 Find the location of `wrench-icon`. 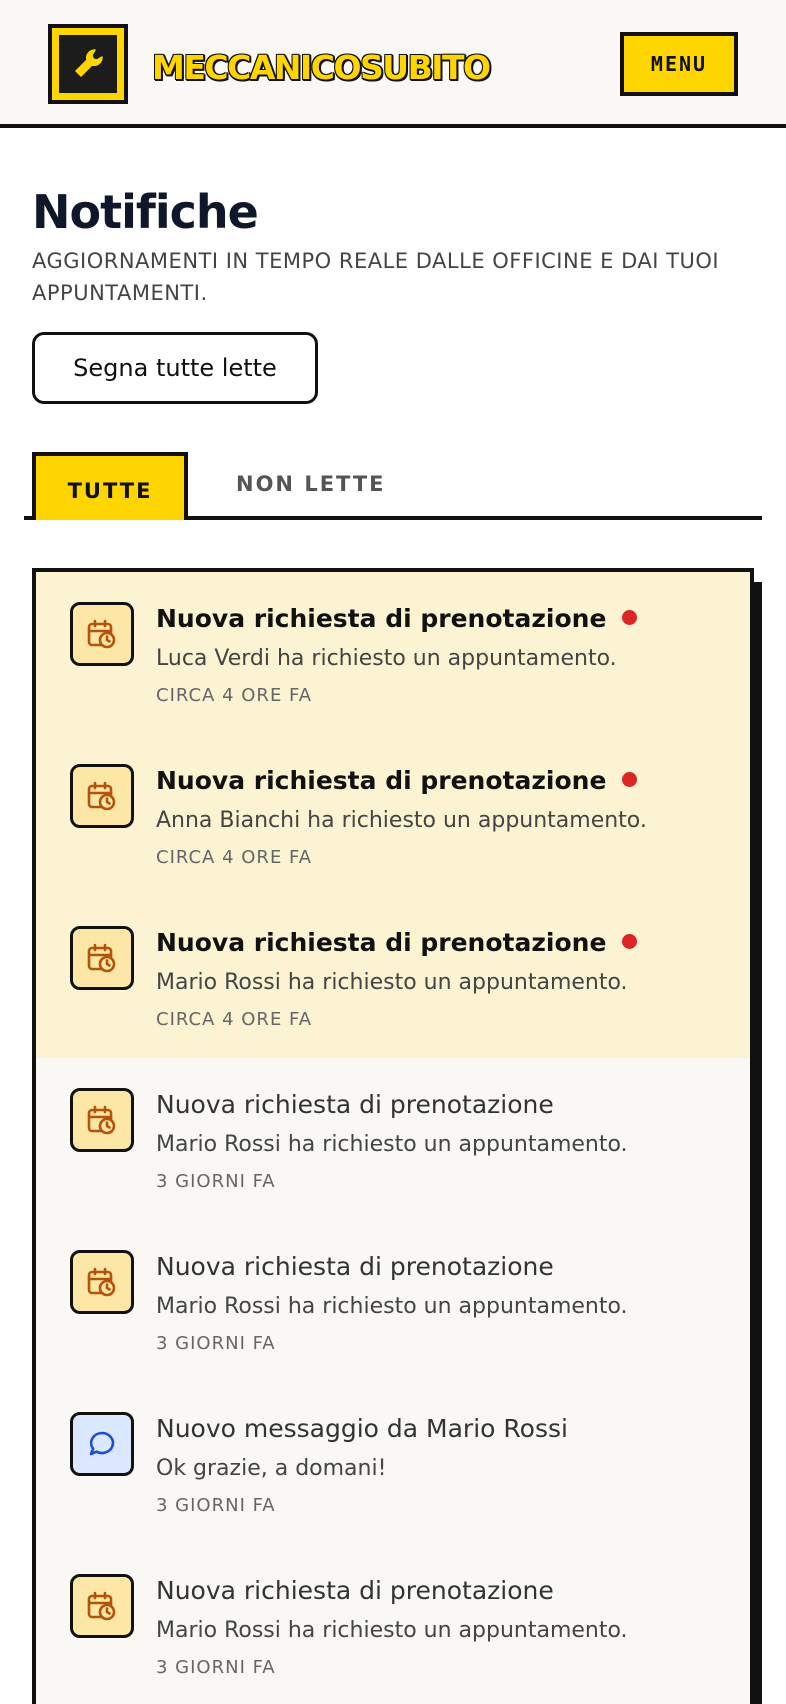

wrench-icon is located at coordinates (88, 64).